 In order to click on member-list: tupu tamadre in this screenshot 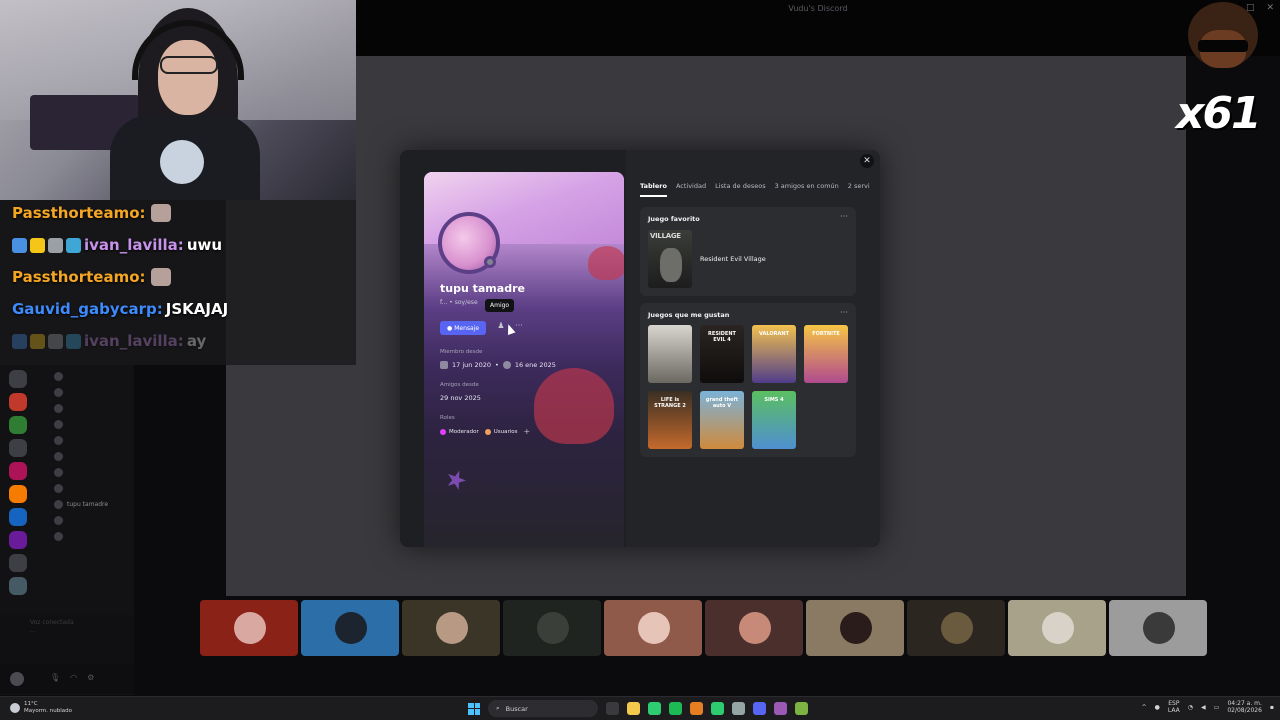, I will do `click(85, 456)`.